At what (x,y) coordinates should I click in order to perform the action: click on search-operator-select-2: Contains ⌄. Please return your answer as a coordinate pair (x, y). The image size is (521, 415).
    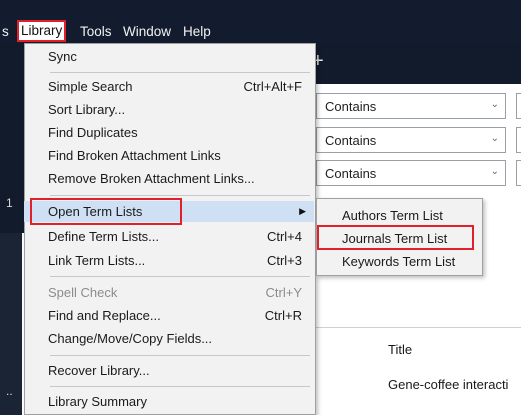
    Looking at the image, I should click on (411, 140).